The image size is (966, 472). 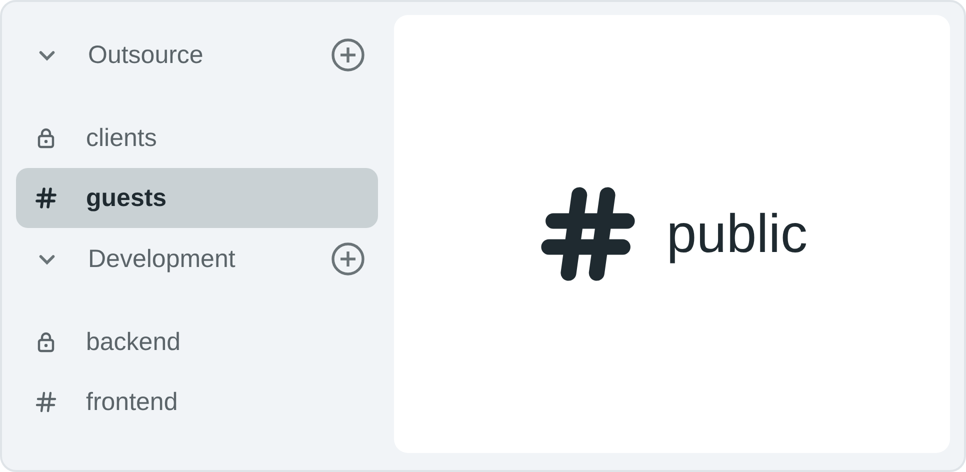 I want to click on channel-item: guests, so click(x=197, y=198).